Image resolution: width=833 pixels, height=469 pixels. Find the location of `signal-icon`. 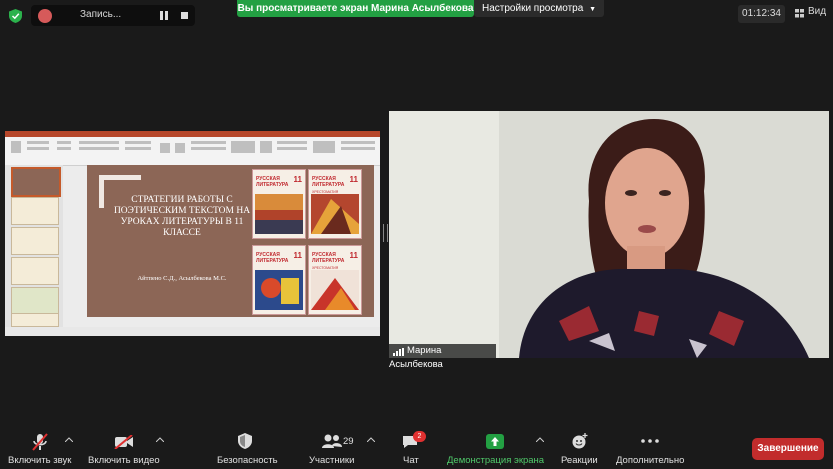

signal-icon is located at coordinates (398, 352).